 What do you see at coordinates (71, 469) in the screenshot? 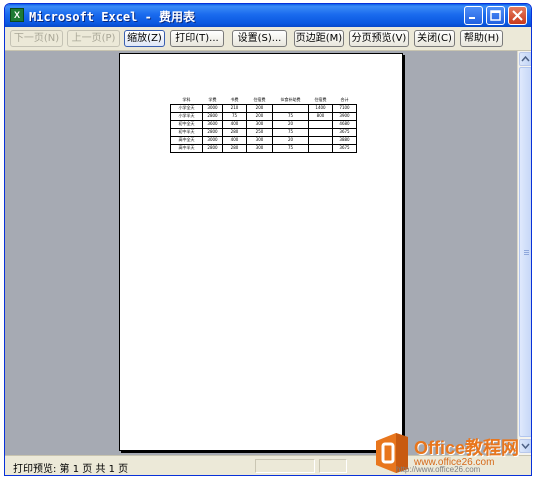
I see `status-text: 打印预览: 第 1 页 共 1 页` at bounding box center [71, 469].